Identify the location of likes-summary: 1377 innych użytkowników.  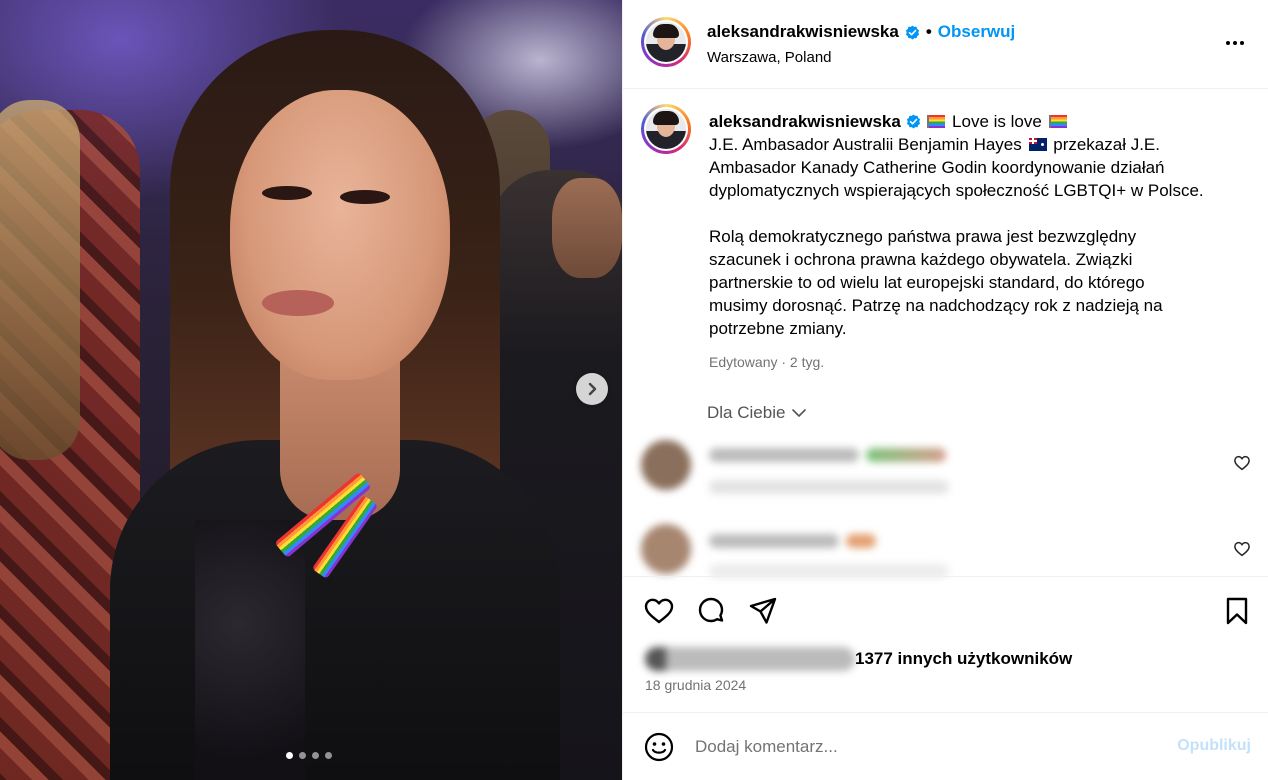
(945, 659).